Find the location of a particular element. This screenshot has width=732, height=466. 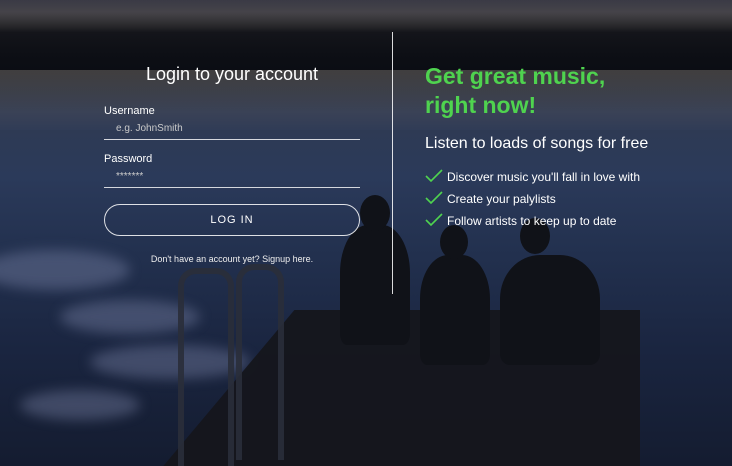

feature-text: Follow artists to keep up to date is located at coordinates (532, 221).